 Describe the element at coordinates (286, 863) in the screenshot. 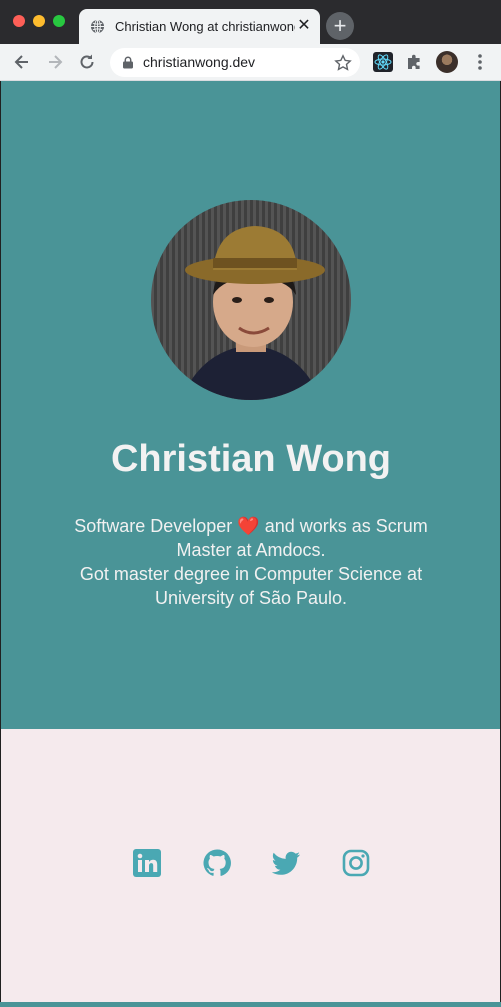

I see `twitter-icon` at that location.